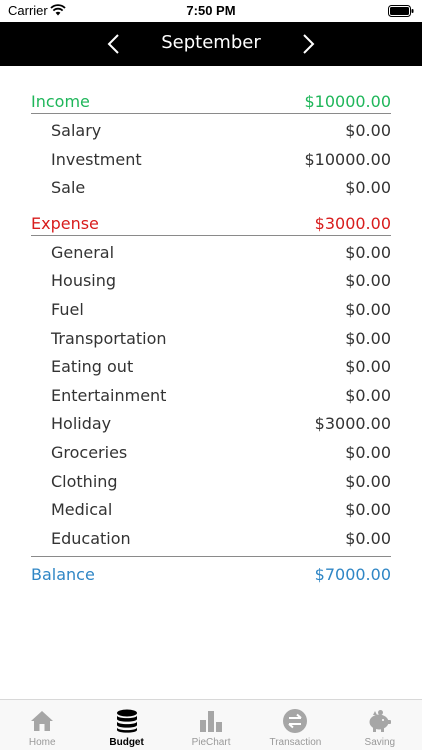 This screenshot has height=750, width=422. Describe the element at coordinates (211, 570) in the screenshot. I see `balance-row: Balance $7000.00` at that location.